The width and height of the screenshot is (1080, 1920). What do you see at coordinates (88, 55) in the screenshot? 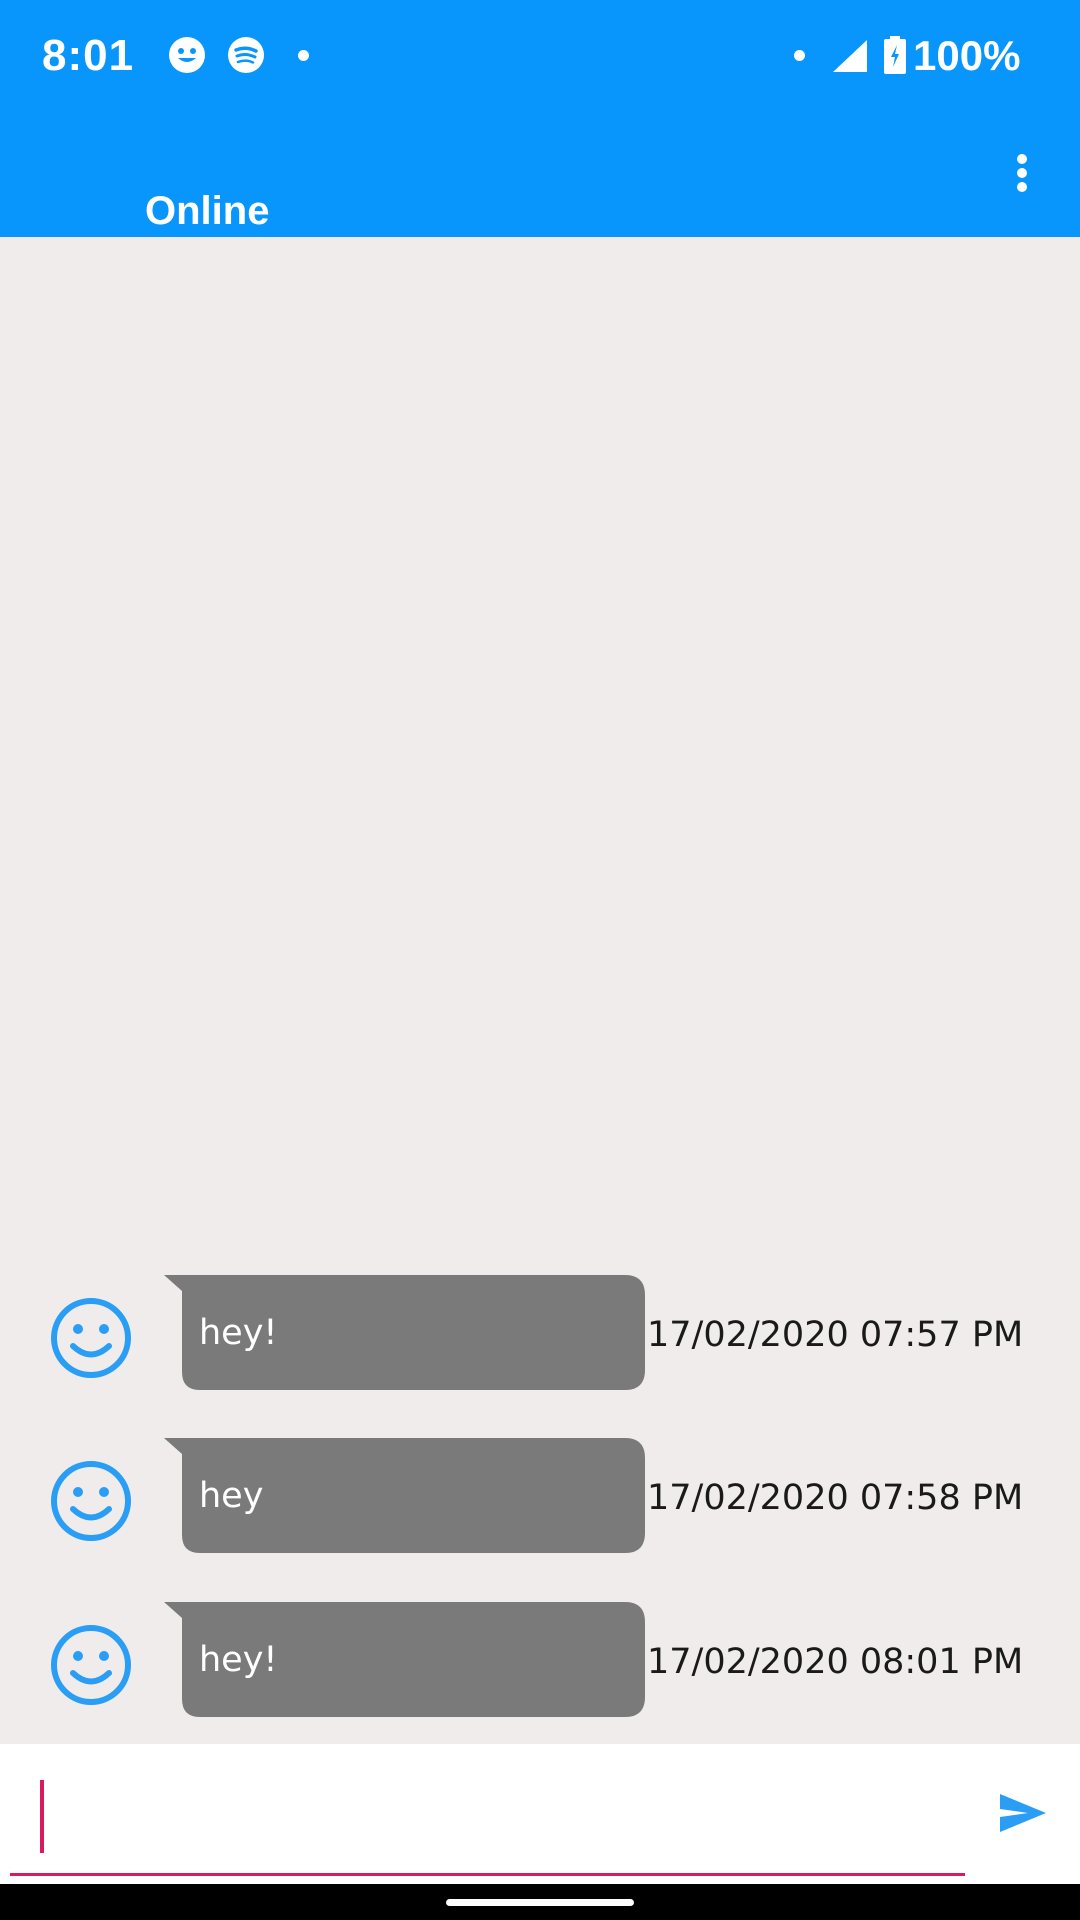
I see `status-time: 8:01` at bounding box center [88, 55].